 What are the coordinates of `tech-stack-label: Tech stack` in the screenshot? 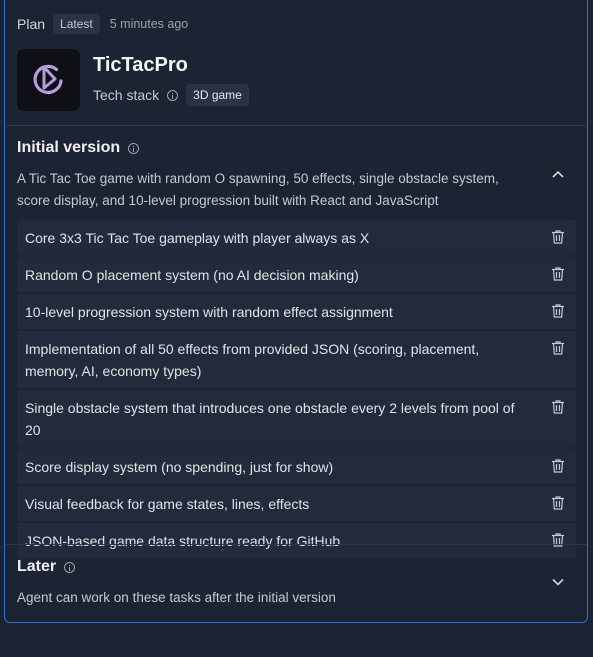 It's located at (126, 95).